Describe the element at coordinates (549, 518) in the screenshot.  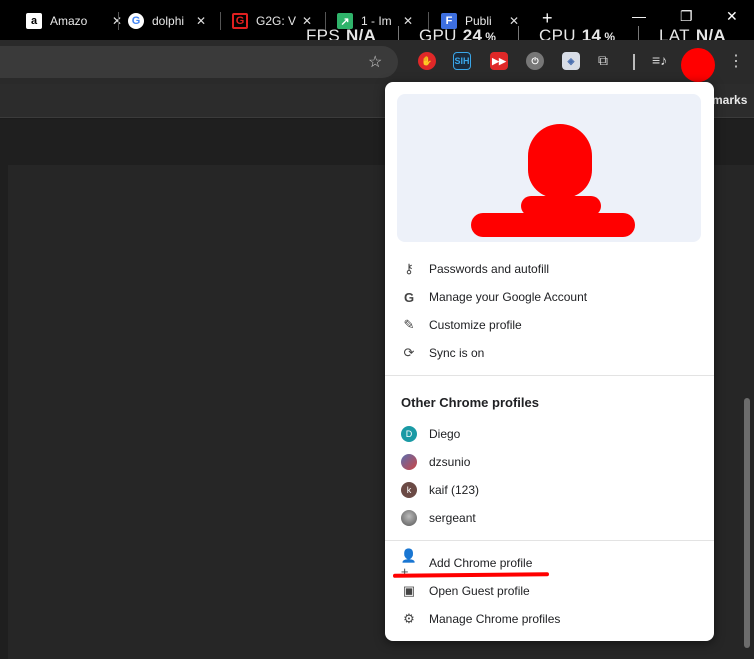
I see `profile-item-sergeant: sergeant` at that location.